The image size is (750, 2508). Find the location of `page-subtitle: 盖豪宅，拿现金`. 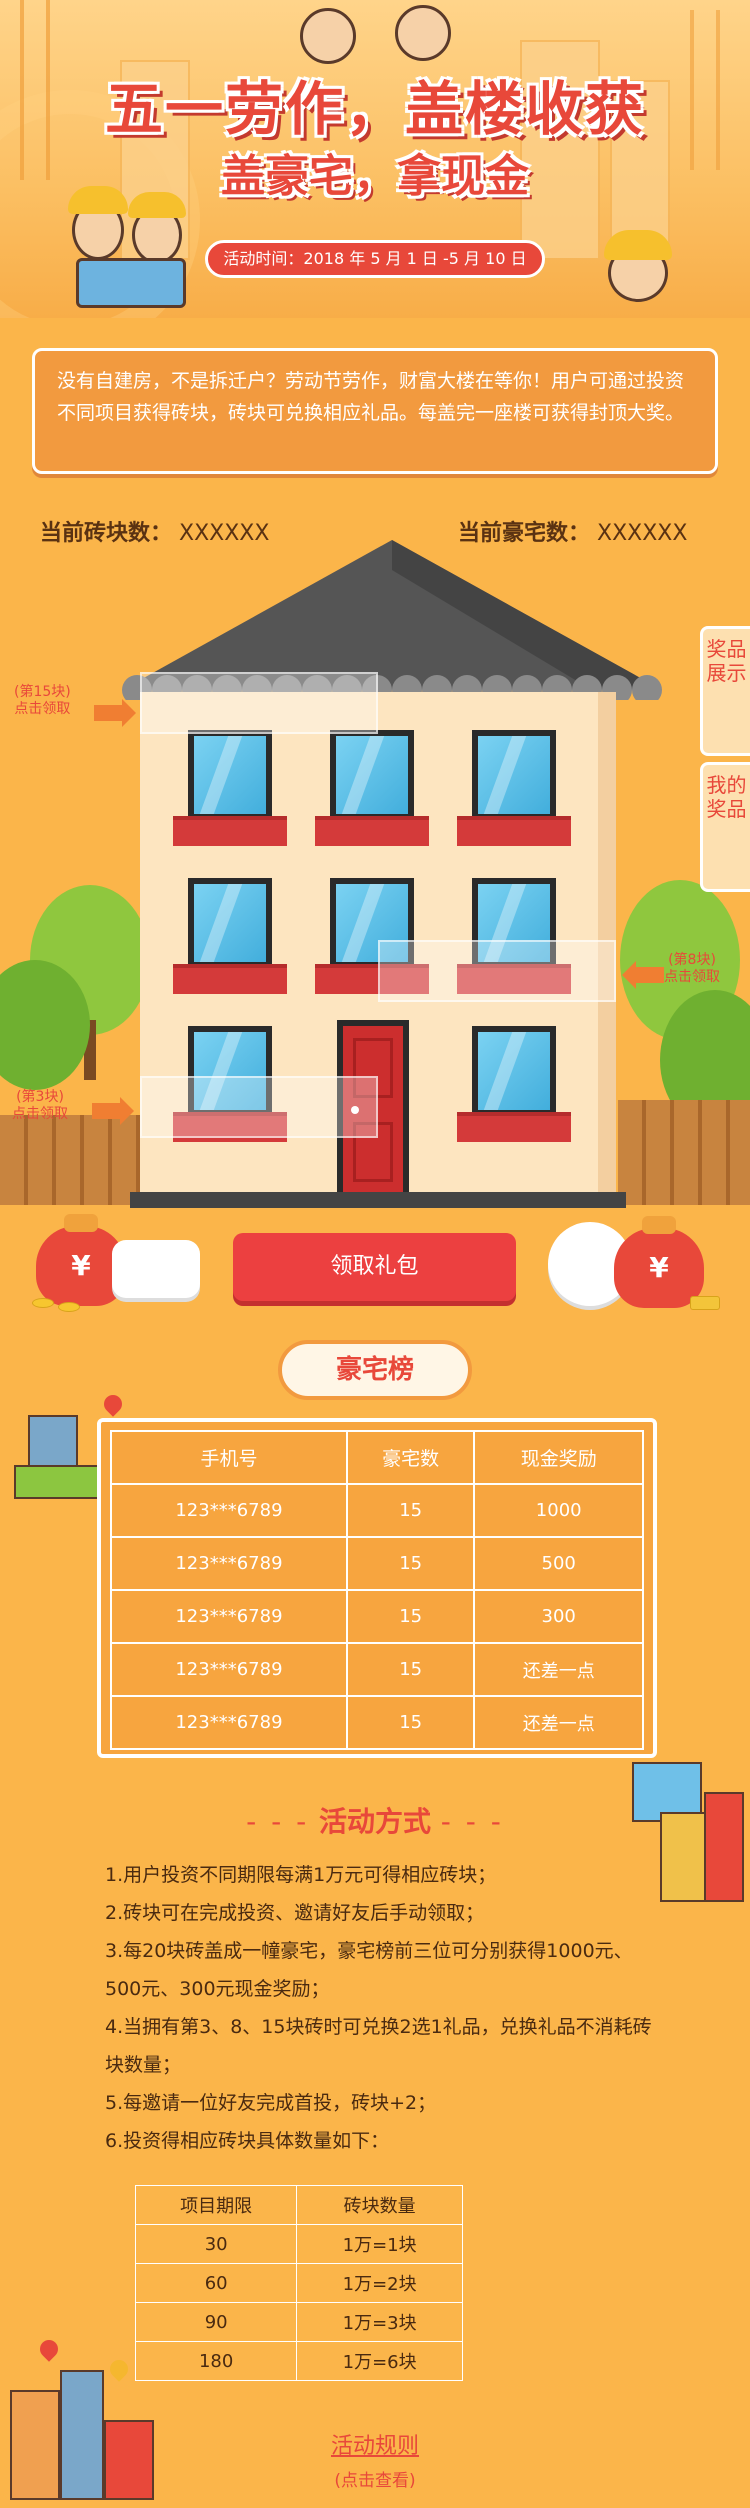

page-subtitle: 盖豪宅，拿现金 is located at coordinates (375, 176).